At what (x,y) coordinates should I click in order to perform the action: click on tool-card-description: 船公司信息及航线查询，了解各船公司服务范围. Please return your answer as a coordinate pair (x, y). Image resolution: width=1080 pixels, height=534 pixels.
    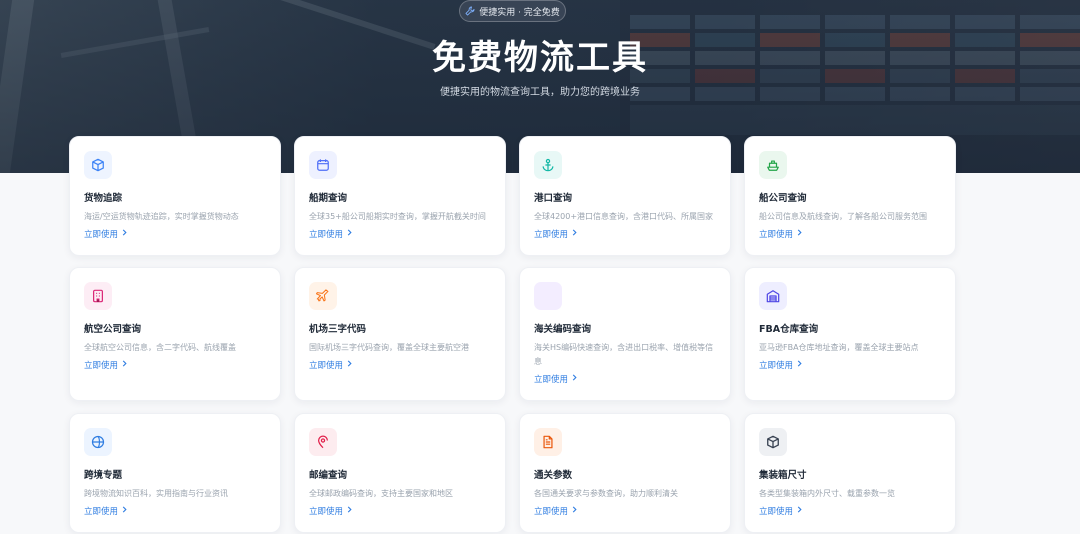
    Looking at the image, I should click on (843, 216).